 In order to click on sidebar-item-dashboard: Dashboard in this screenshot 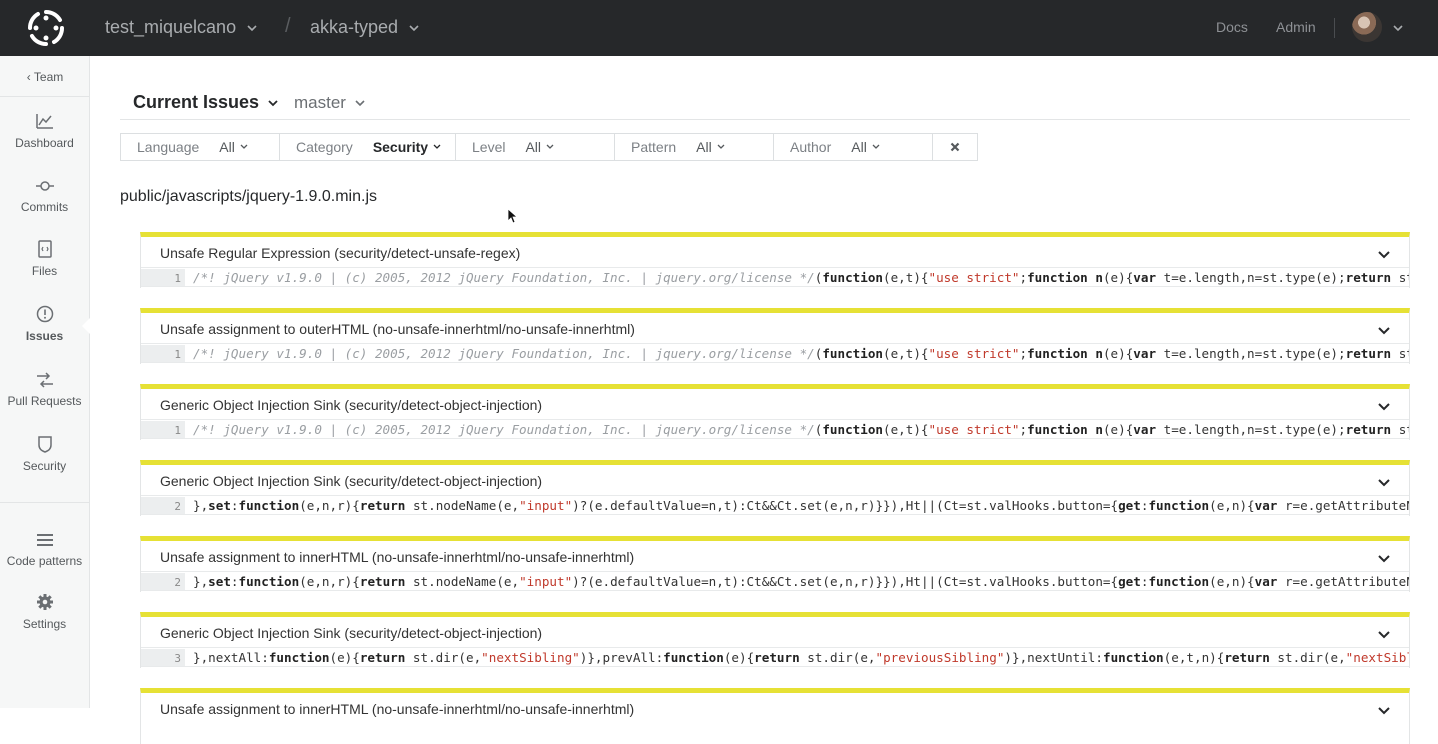, I will do `click(44, 131)`.